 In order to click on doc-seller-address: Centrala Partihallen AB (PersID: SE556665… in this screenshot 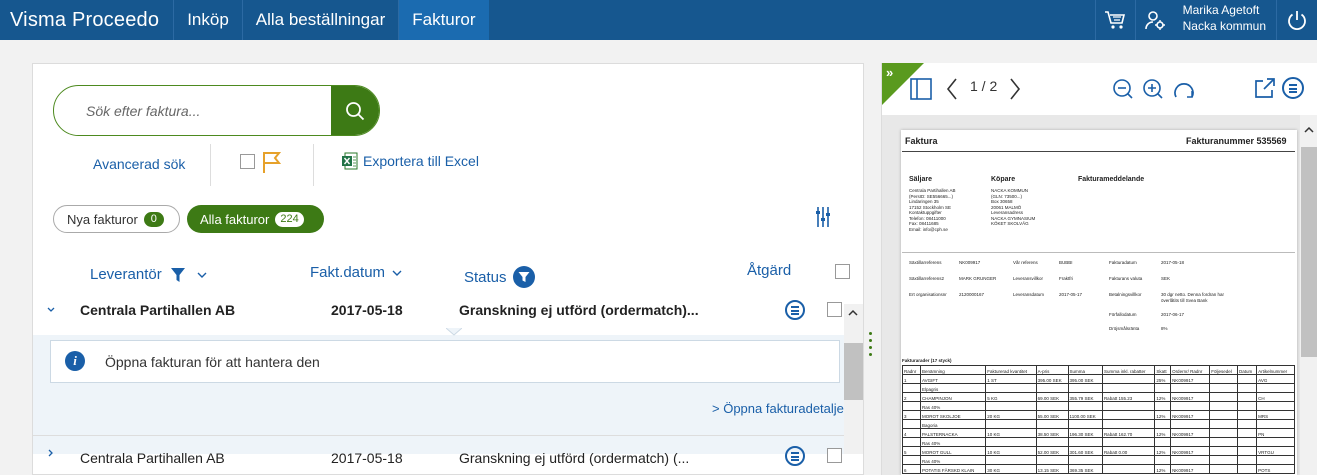, I will do `click(932, 210)`.